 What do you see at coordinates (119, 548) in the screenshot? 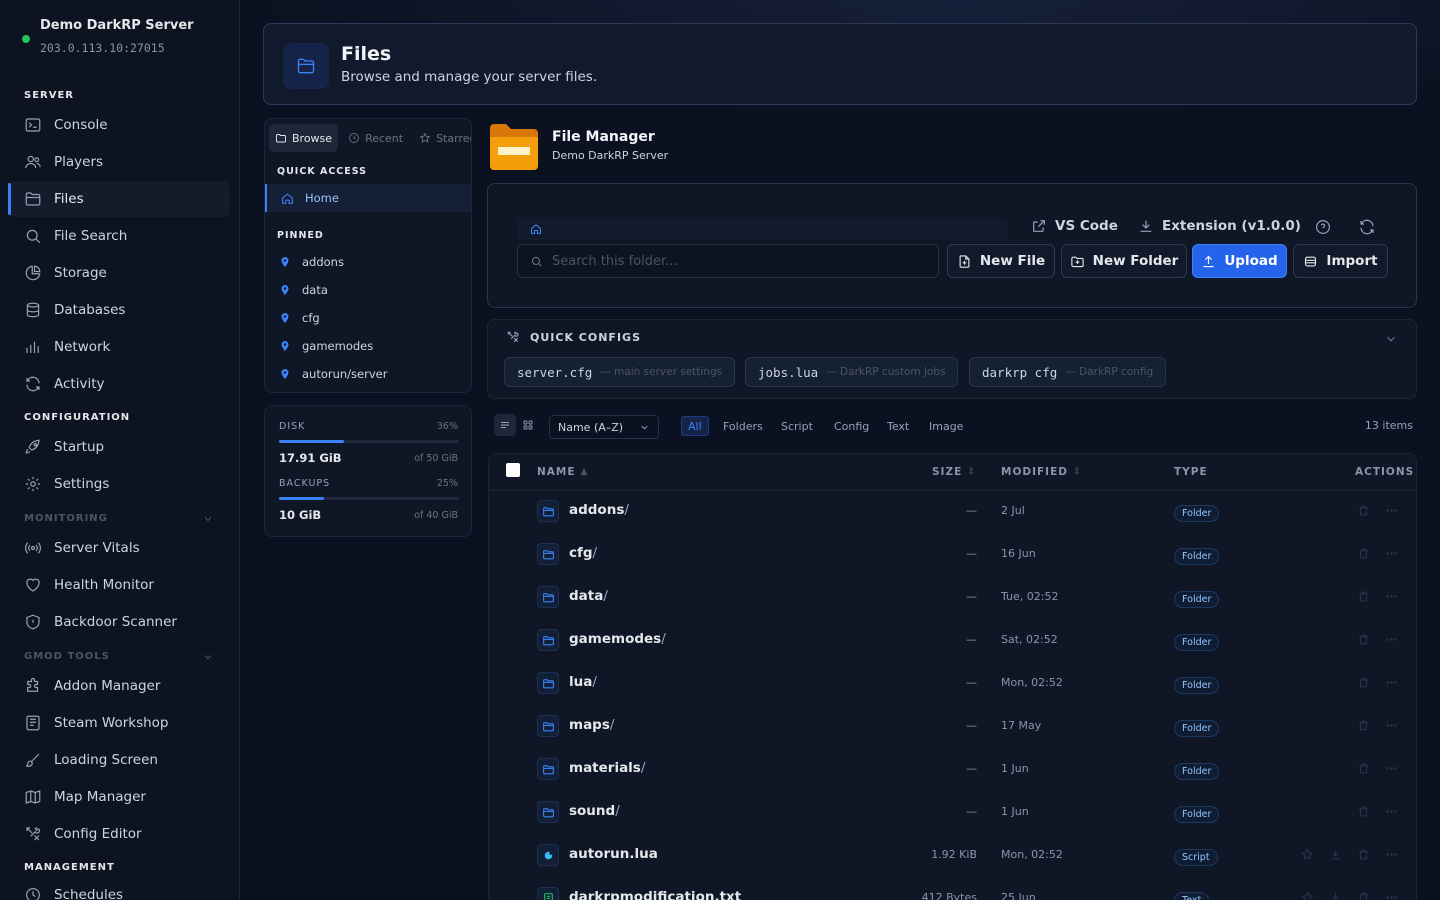
I see `sidebar-item-server-vitals: Server Vitals` at bounding box center [119, 548].